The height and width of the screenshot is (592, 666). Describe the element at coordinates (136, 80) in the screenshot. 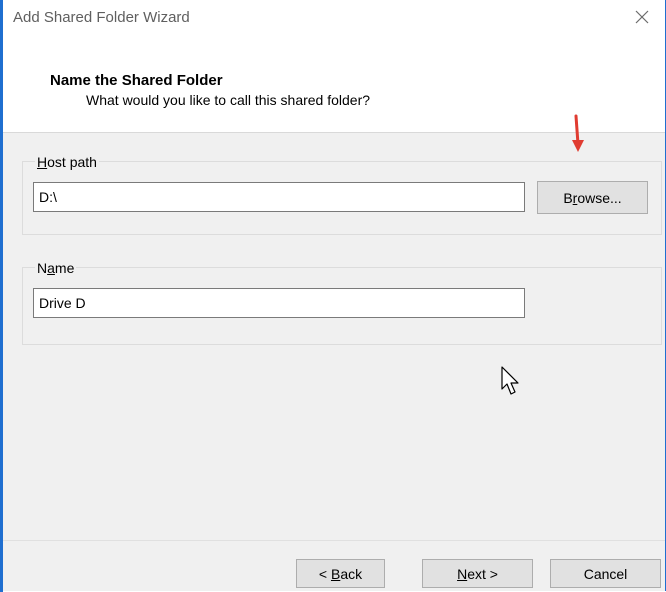

I see `page-title: Name the Shared Folder` at that location.